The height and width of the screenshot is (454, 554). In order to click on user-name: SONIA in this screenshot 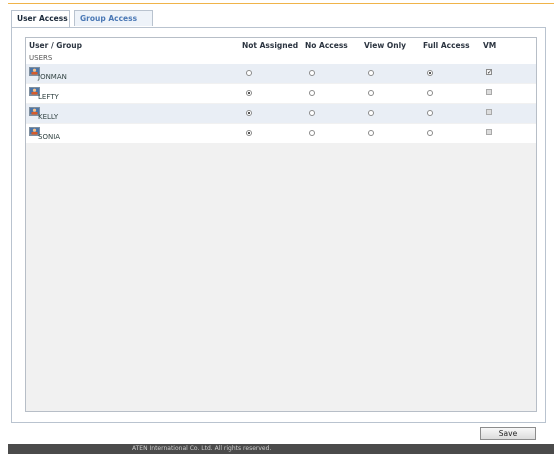, I will do `click(49, 137)`.